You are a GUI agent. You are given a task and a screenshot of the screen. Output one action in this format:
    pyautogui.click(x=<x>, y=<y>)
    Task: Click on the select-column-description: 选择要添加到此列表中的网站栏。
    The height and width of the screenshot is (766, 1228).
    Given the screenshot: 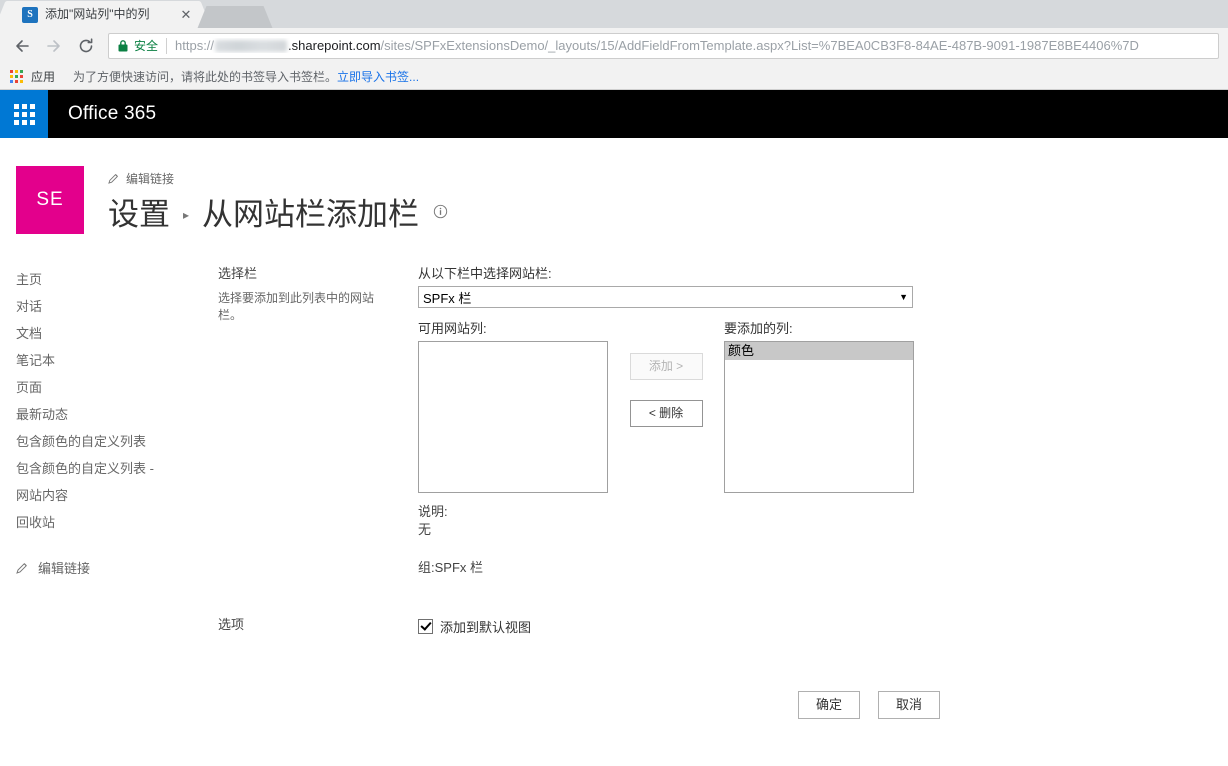 What is the action you would take?
    pyautogui.click(x=296, y=306)
    